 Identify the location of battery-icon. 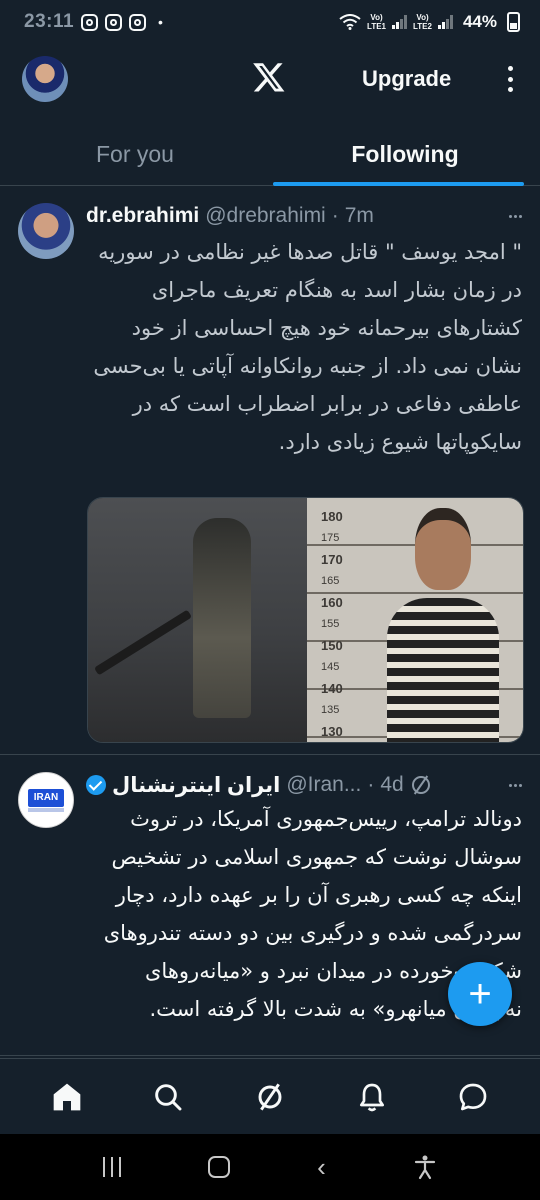
(513, 22).